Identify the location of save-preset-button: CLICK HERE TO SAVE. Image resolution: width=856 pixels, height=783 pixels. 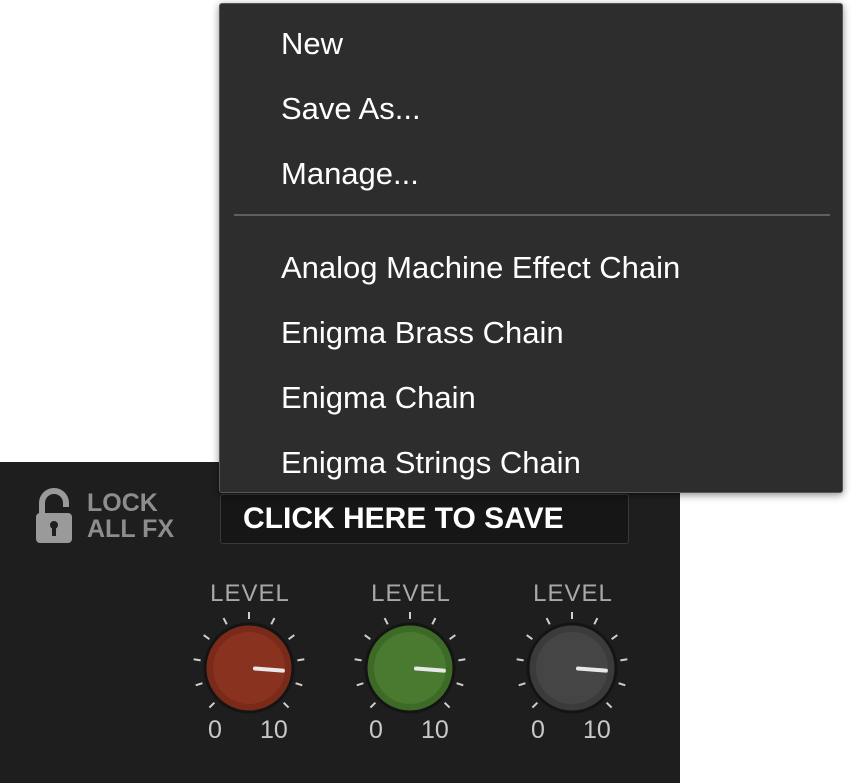
(424, 519).